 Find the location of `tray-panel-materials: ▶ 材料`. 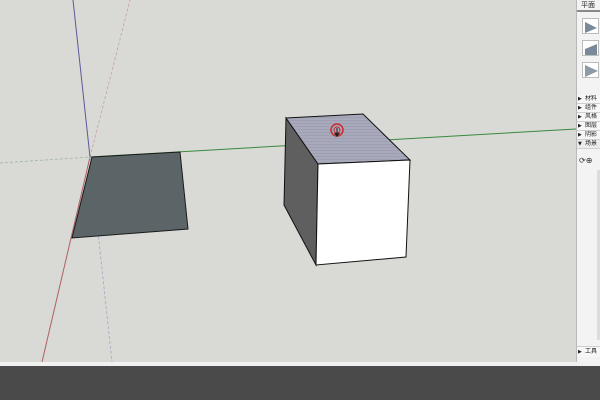

tray-panel-materials: ▶ 材料 is located at coordinates (588, 99).